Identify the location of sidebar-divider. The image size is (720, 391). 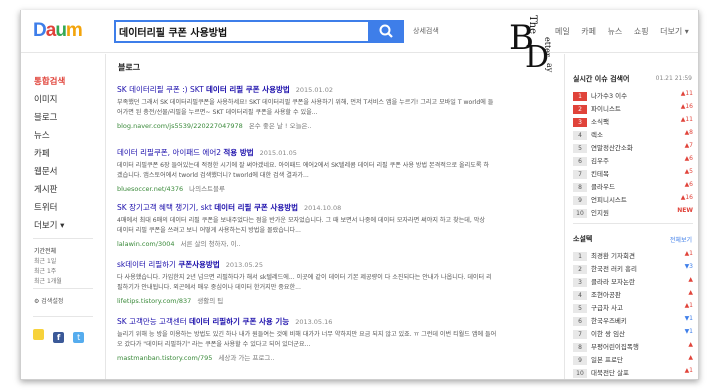
(63, 238).